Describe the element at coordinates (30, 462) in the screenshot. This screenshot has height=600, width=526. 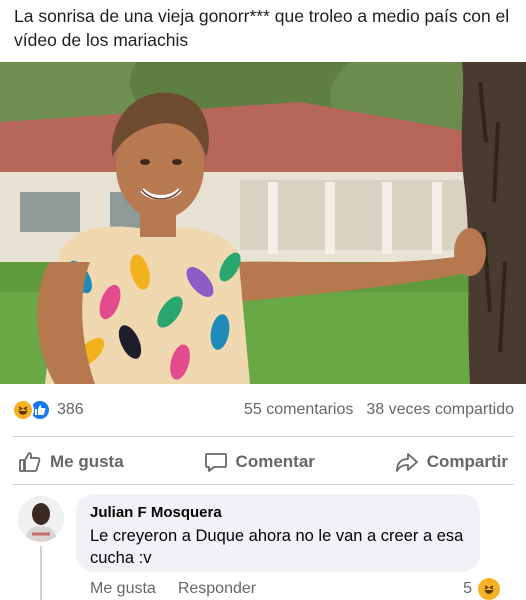
I see `thumbs-up-icon` at that location.